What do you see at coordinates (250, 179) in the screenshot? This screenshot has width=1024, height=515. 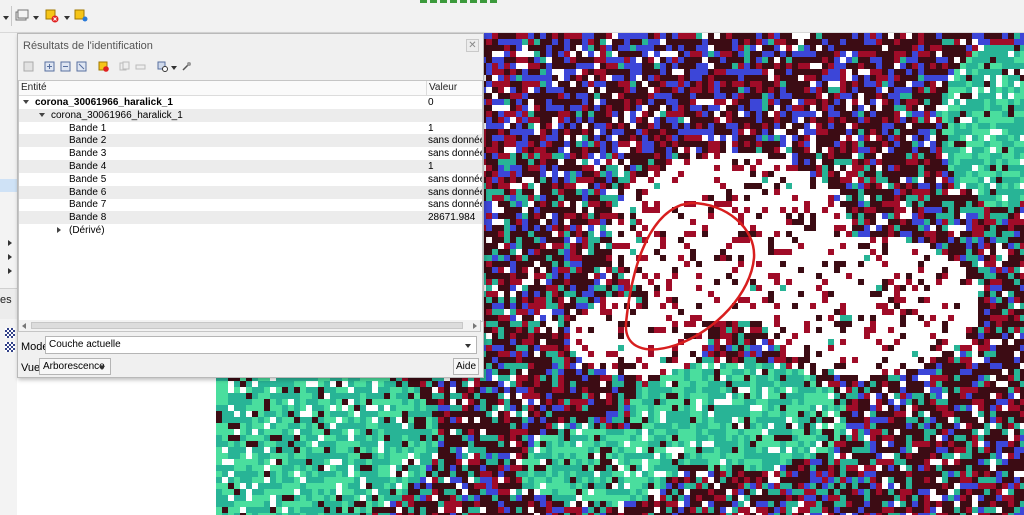 I see `tree-row: Bande 5 sans donnée` at bounding box center [250, 179].